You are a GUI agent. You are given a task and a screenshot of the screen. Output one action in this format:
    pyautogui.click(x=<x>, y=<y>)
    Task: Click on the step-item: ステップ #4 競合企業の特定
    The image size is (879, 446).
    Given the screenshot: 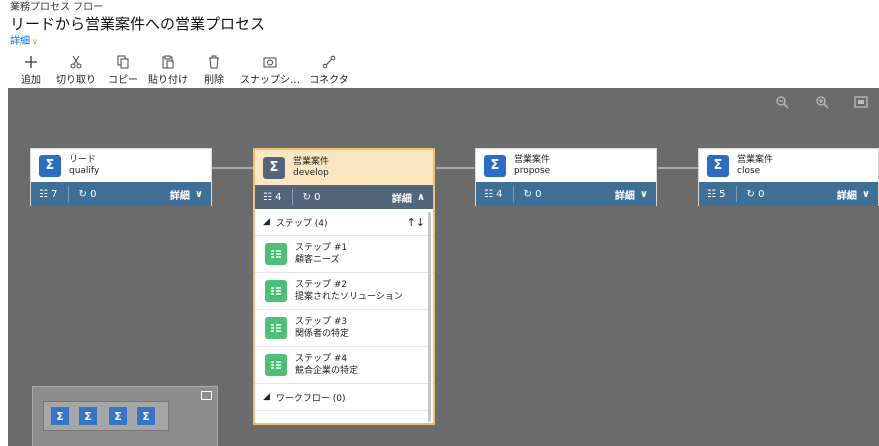 What is the action you would take?
    pyautogui.click(x=344, y=365)
    